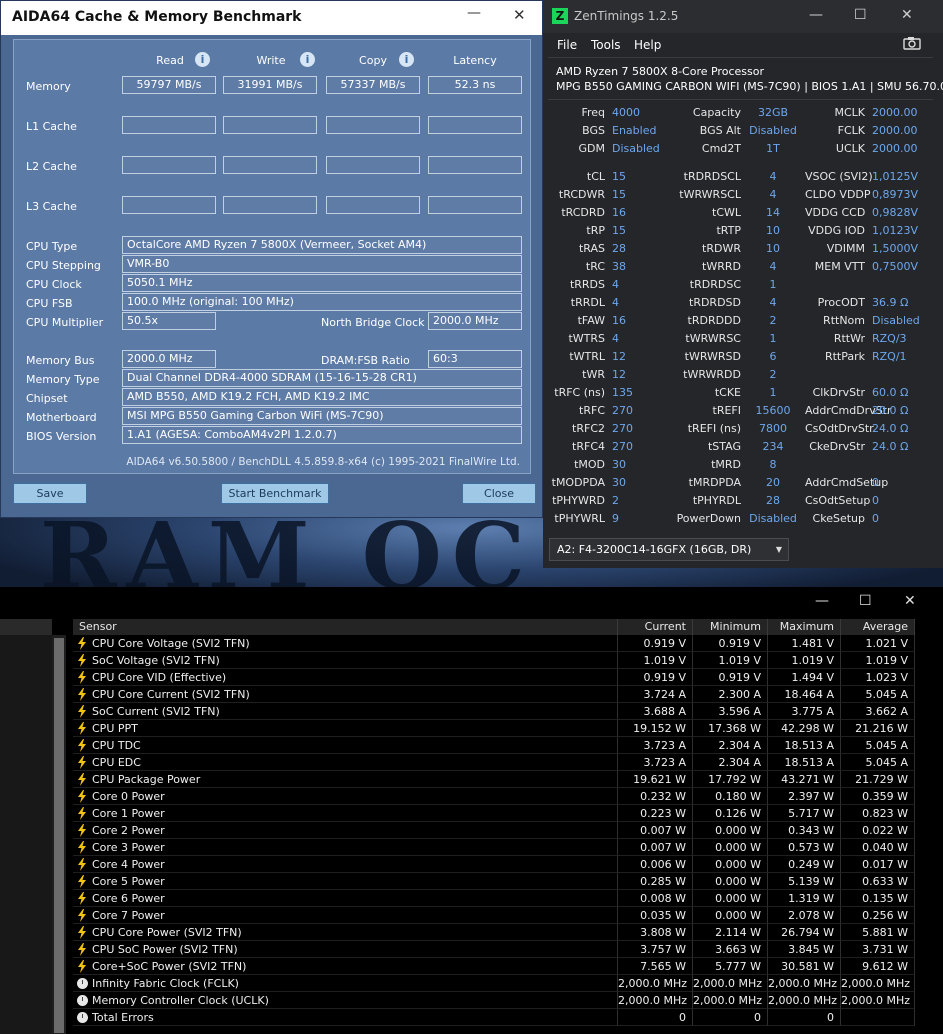  What do you see at coordinates (655, 932) in the screenshot?
I see `sensor-cur-value: 3.808 W` at bounding box center [655, 932].